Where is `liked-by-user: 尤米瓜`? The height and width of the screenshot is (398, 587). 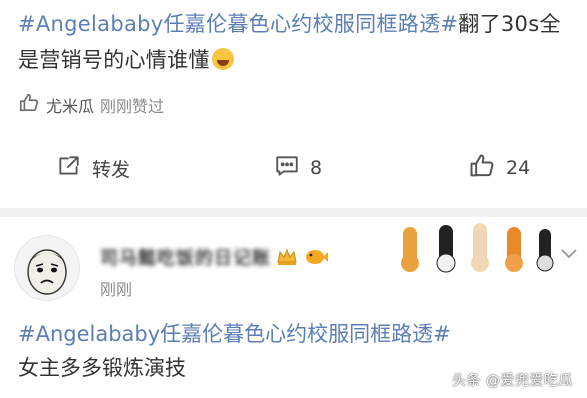 liked-by-user: 尤米瓜 is located at coordinates (70, 105).